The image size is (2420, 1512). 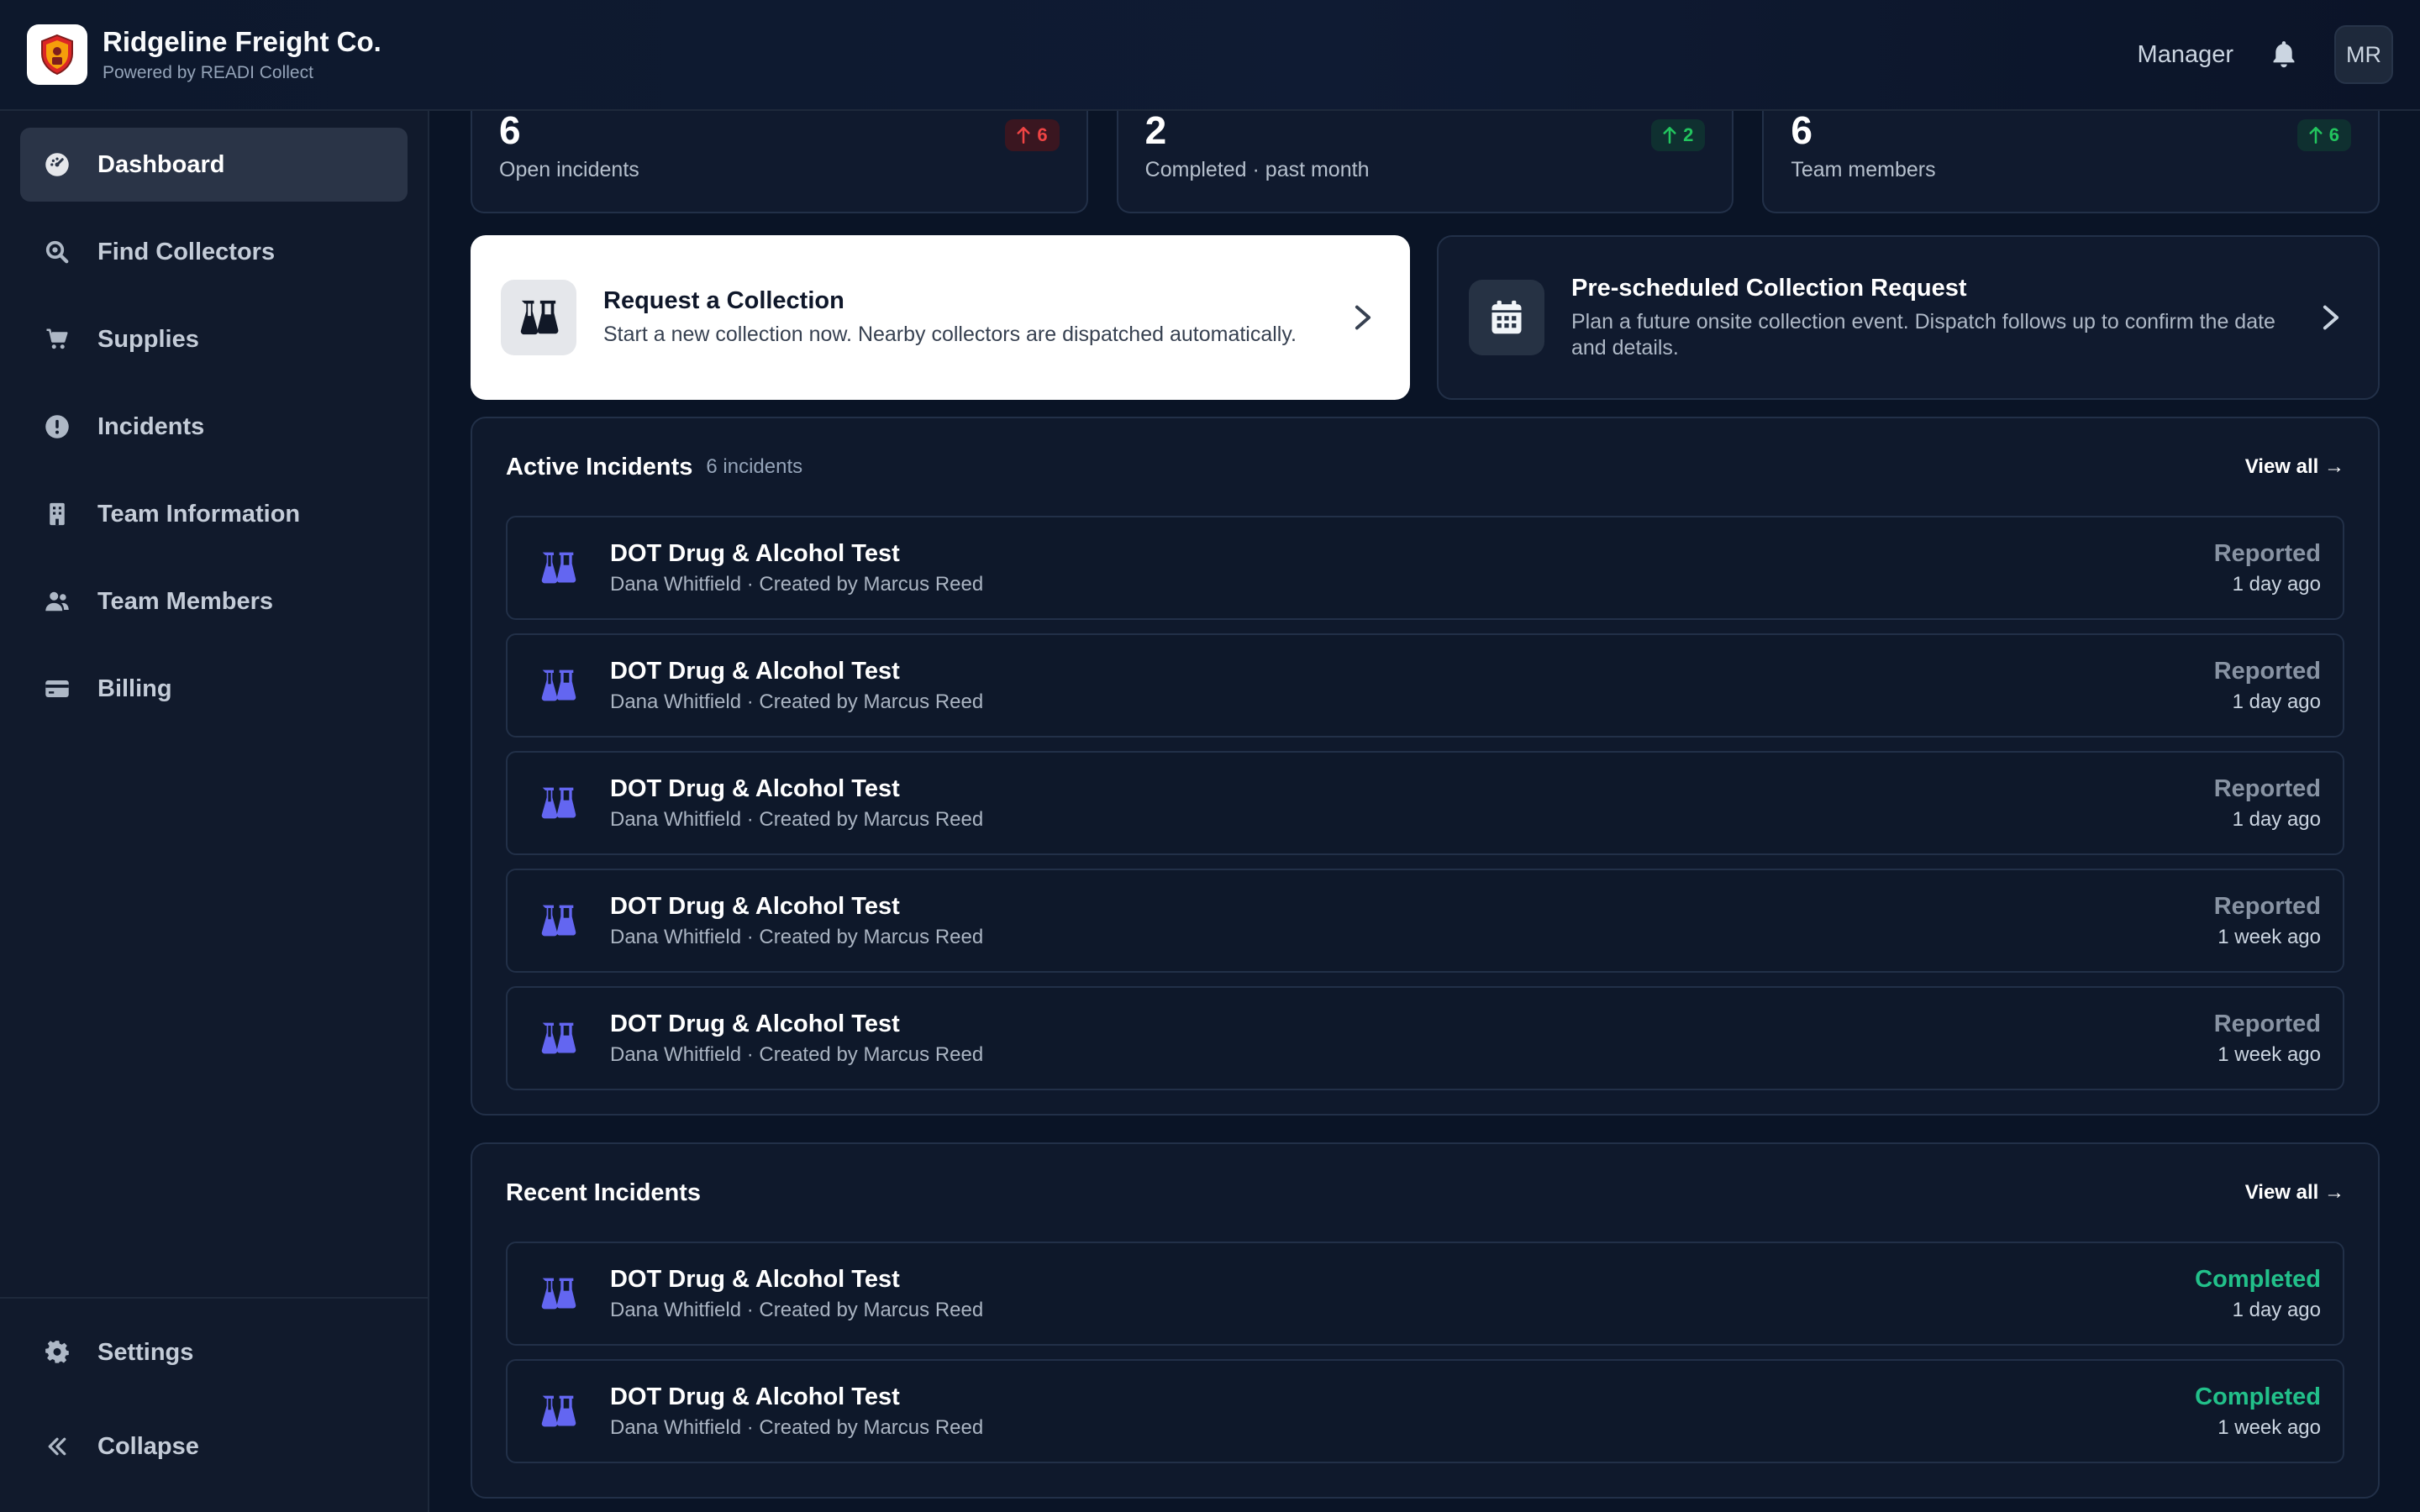 I want to click on cart-icon, so click(x=58, y=339).